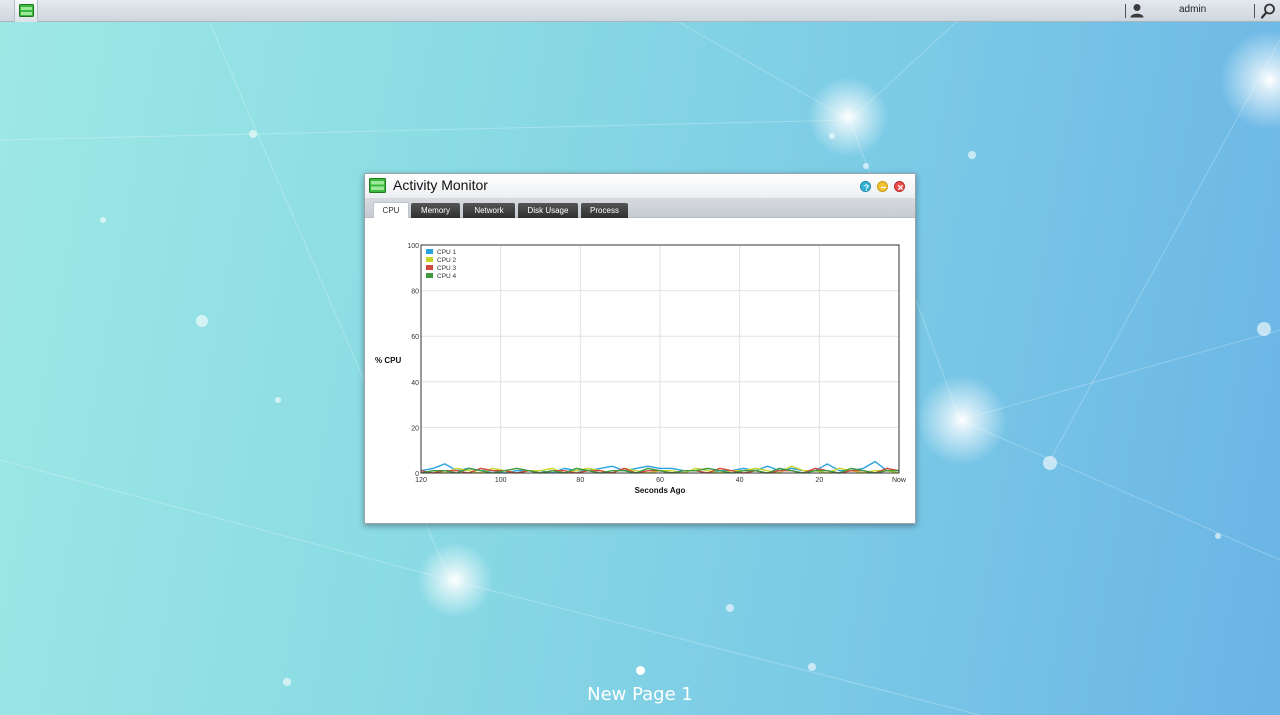  What do you see at coordinates (421, 480) in the screenshot?
I see `x-tick-label: 120` at bounding box center [421, 480].